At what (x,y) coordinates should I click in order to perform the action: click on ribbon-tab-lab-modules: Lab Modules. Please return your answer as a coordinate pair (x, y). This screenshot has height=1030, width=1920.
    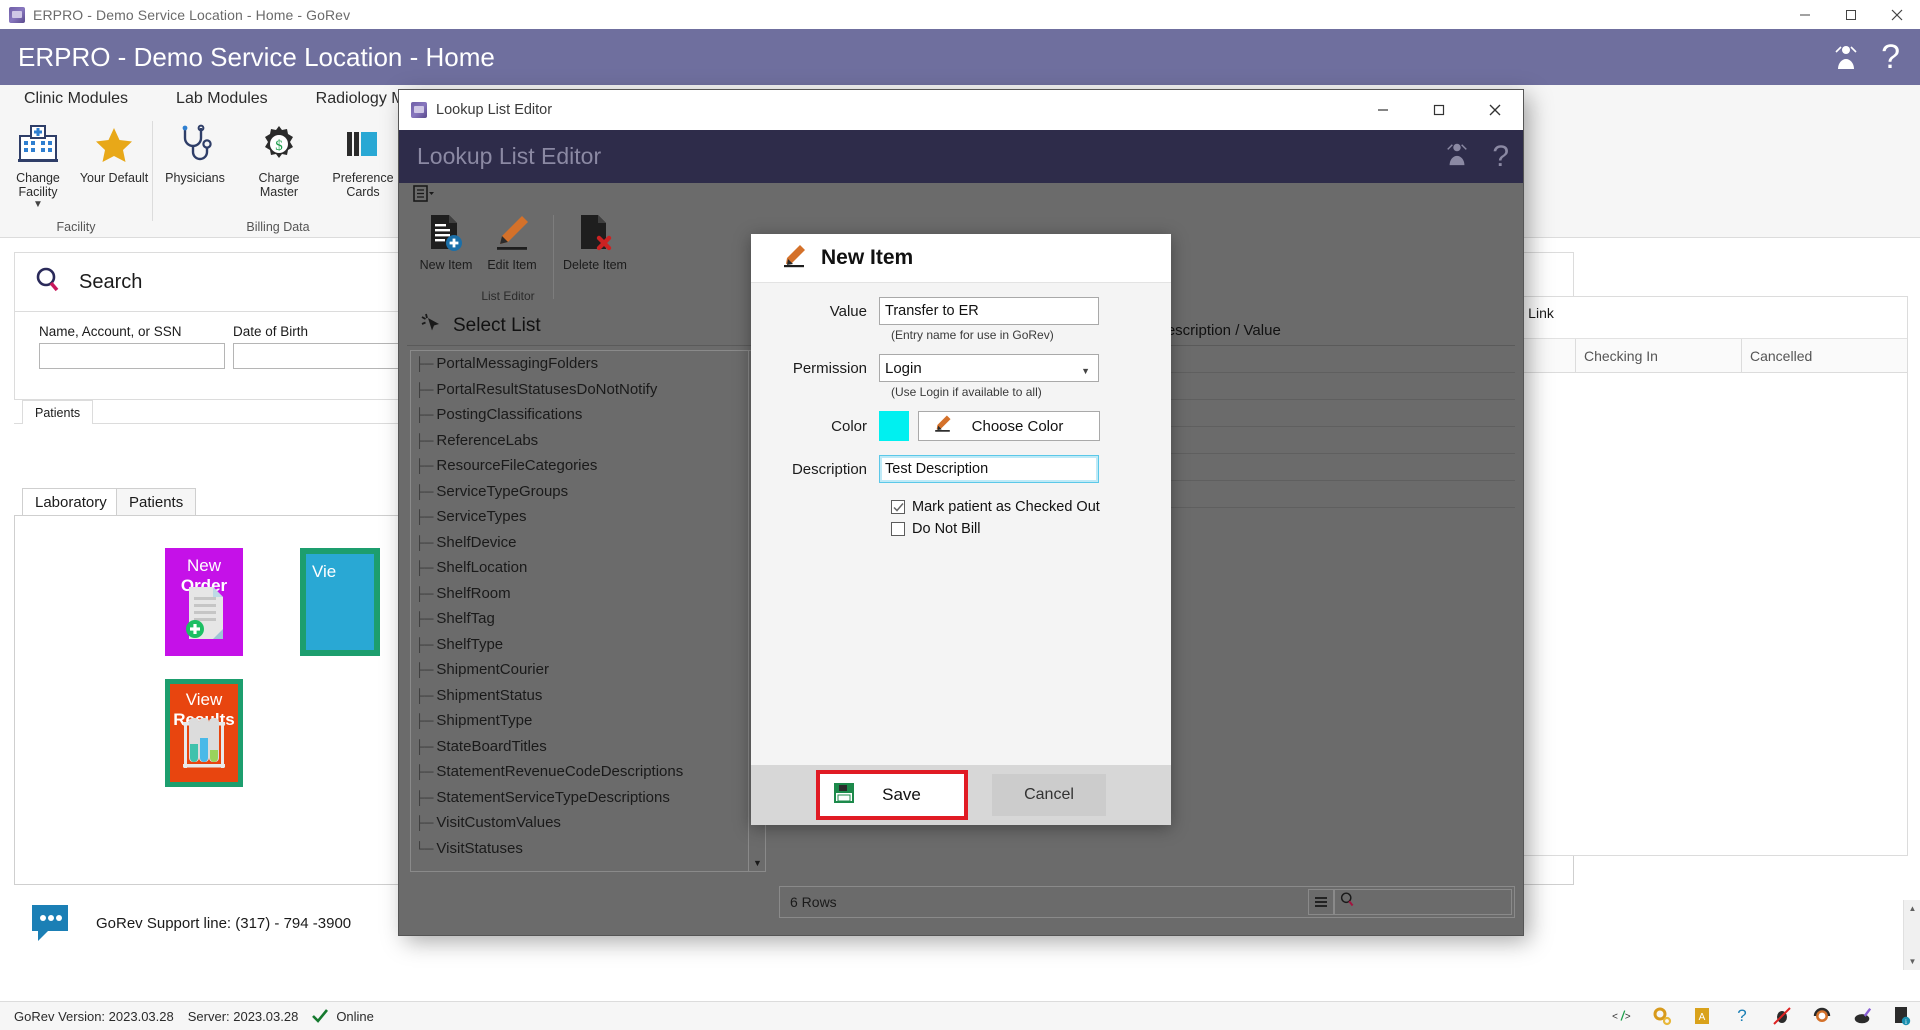
    Looking at the image, I should click on (222, 99).